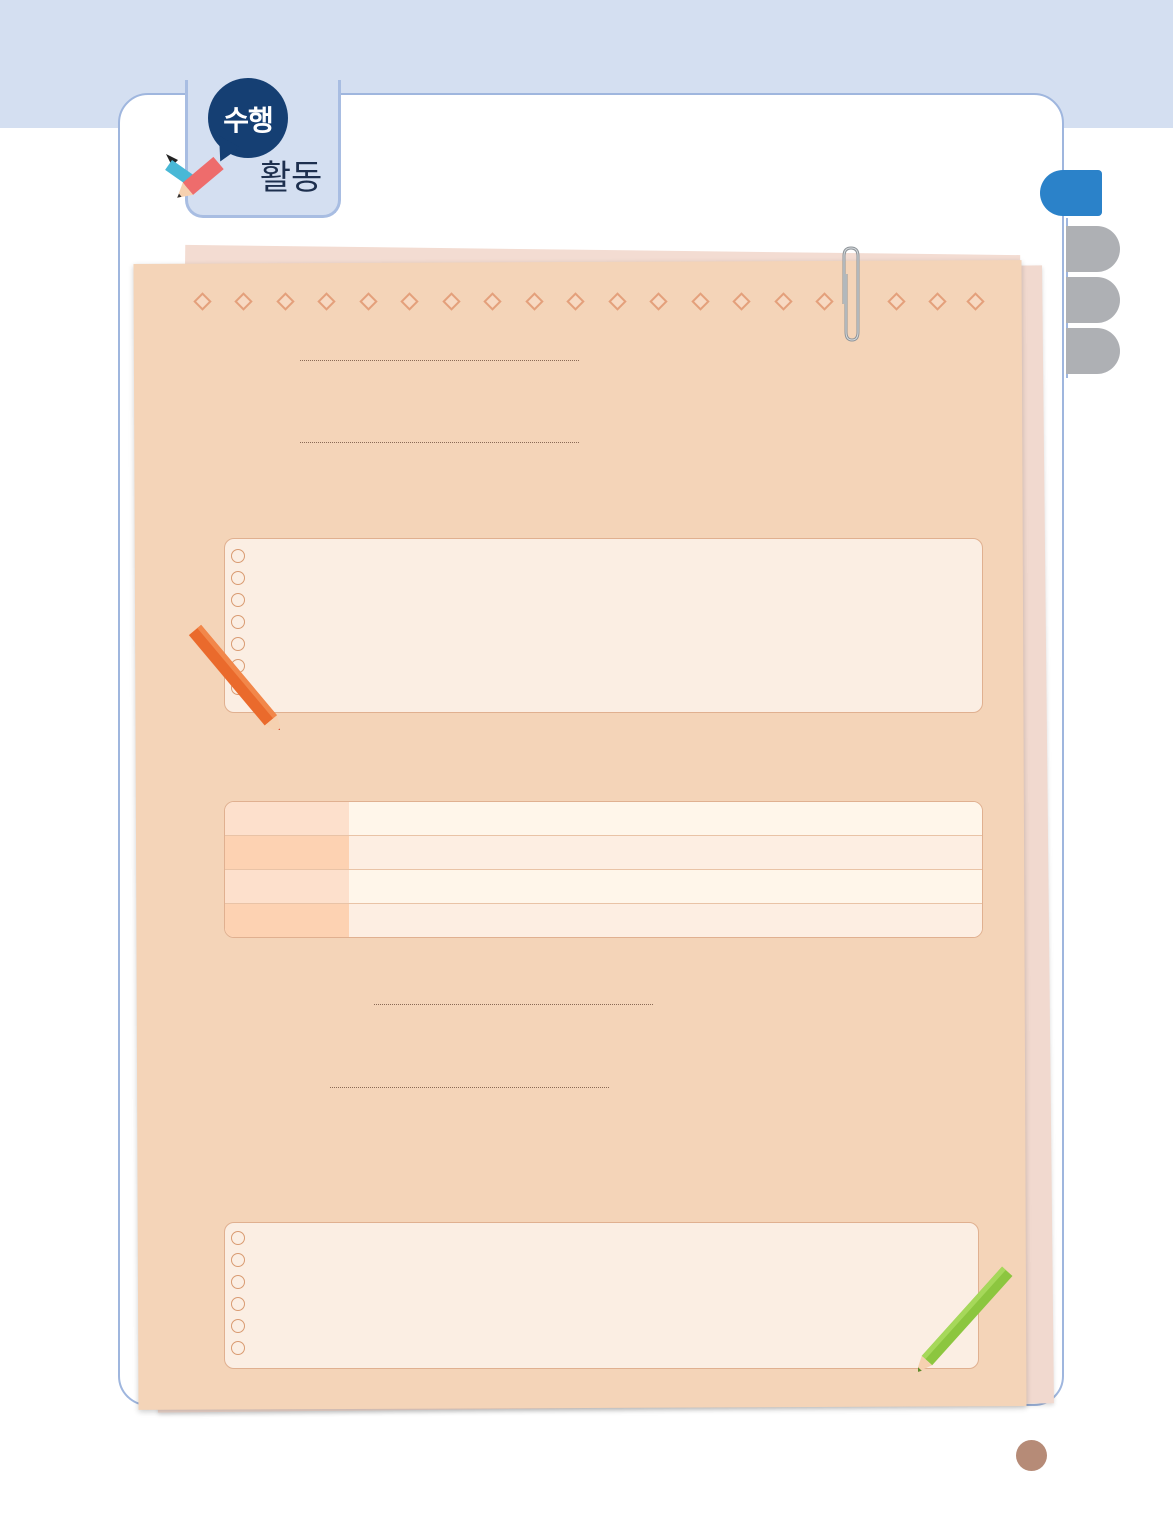 This screenshot has width=1173, height=1536. Describe the element at coordinates (234, 677) in the screenshot. I see `orange-pencil-icon` at that location.